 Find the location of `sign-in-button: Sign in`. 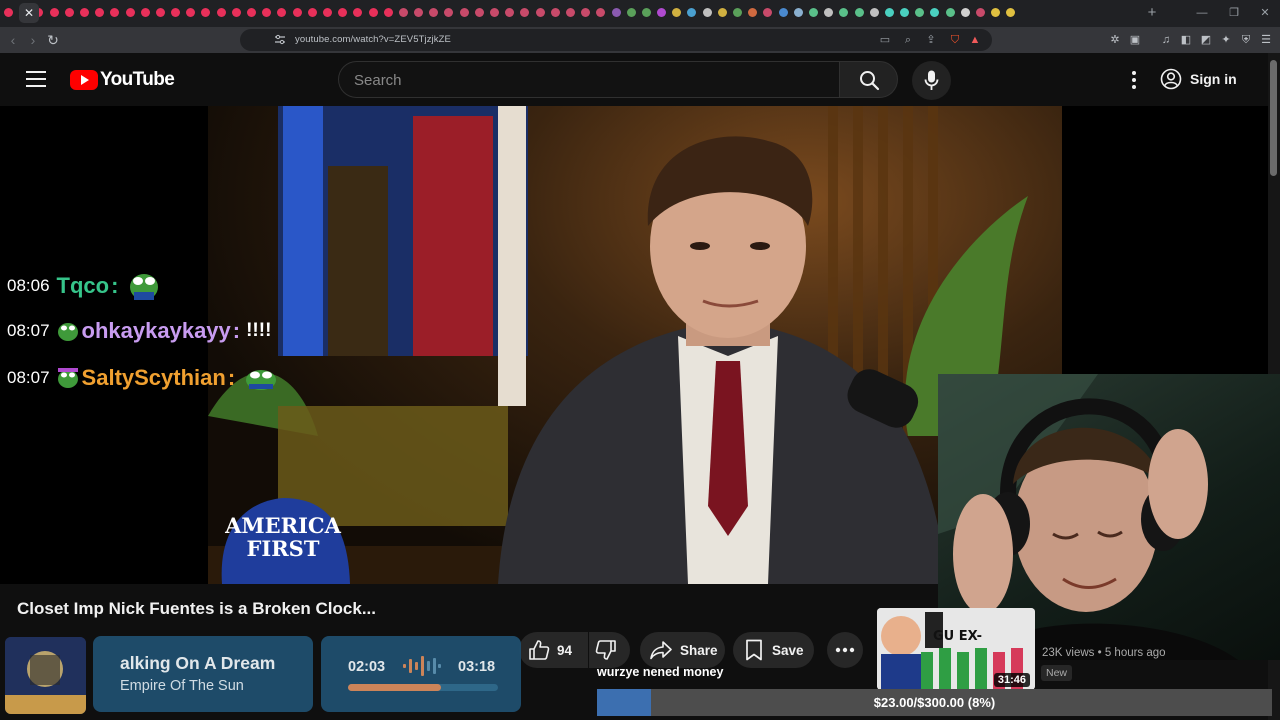

sign-in-button: Sign in is located at coordinates (1208, 79).